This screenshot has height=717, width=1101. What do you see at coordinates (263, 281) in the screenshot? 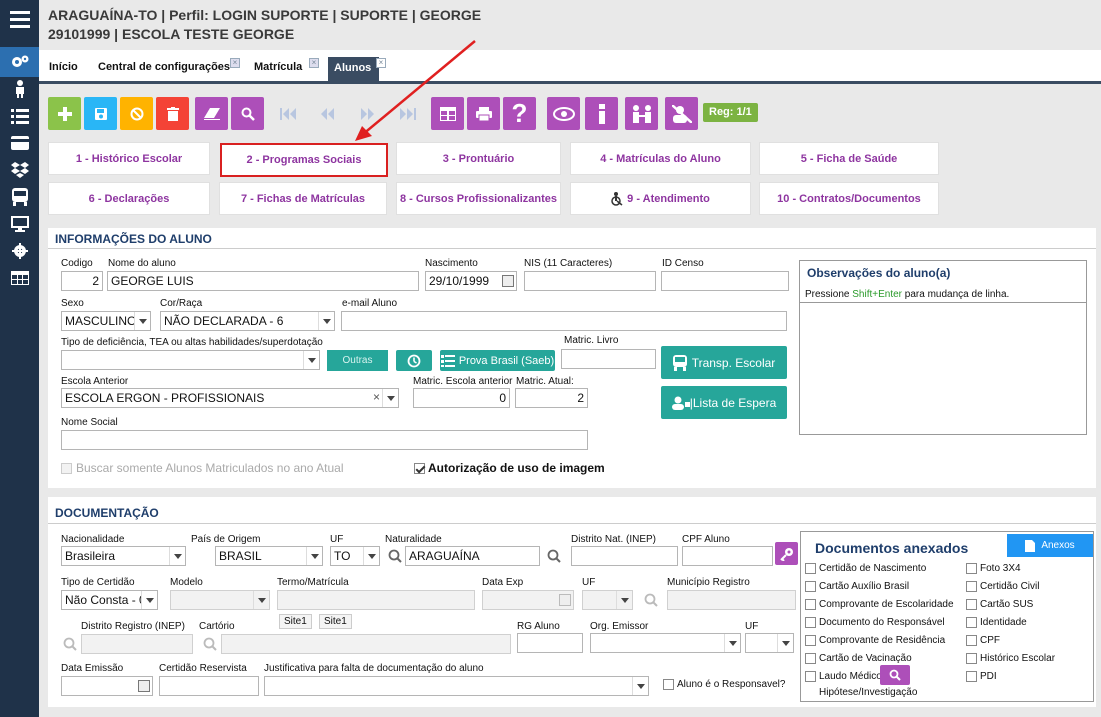
I see `nome-field: GEORGE LUIS` at bounding box center [263, 281].